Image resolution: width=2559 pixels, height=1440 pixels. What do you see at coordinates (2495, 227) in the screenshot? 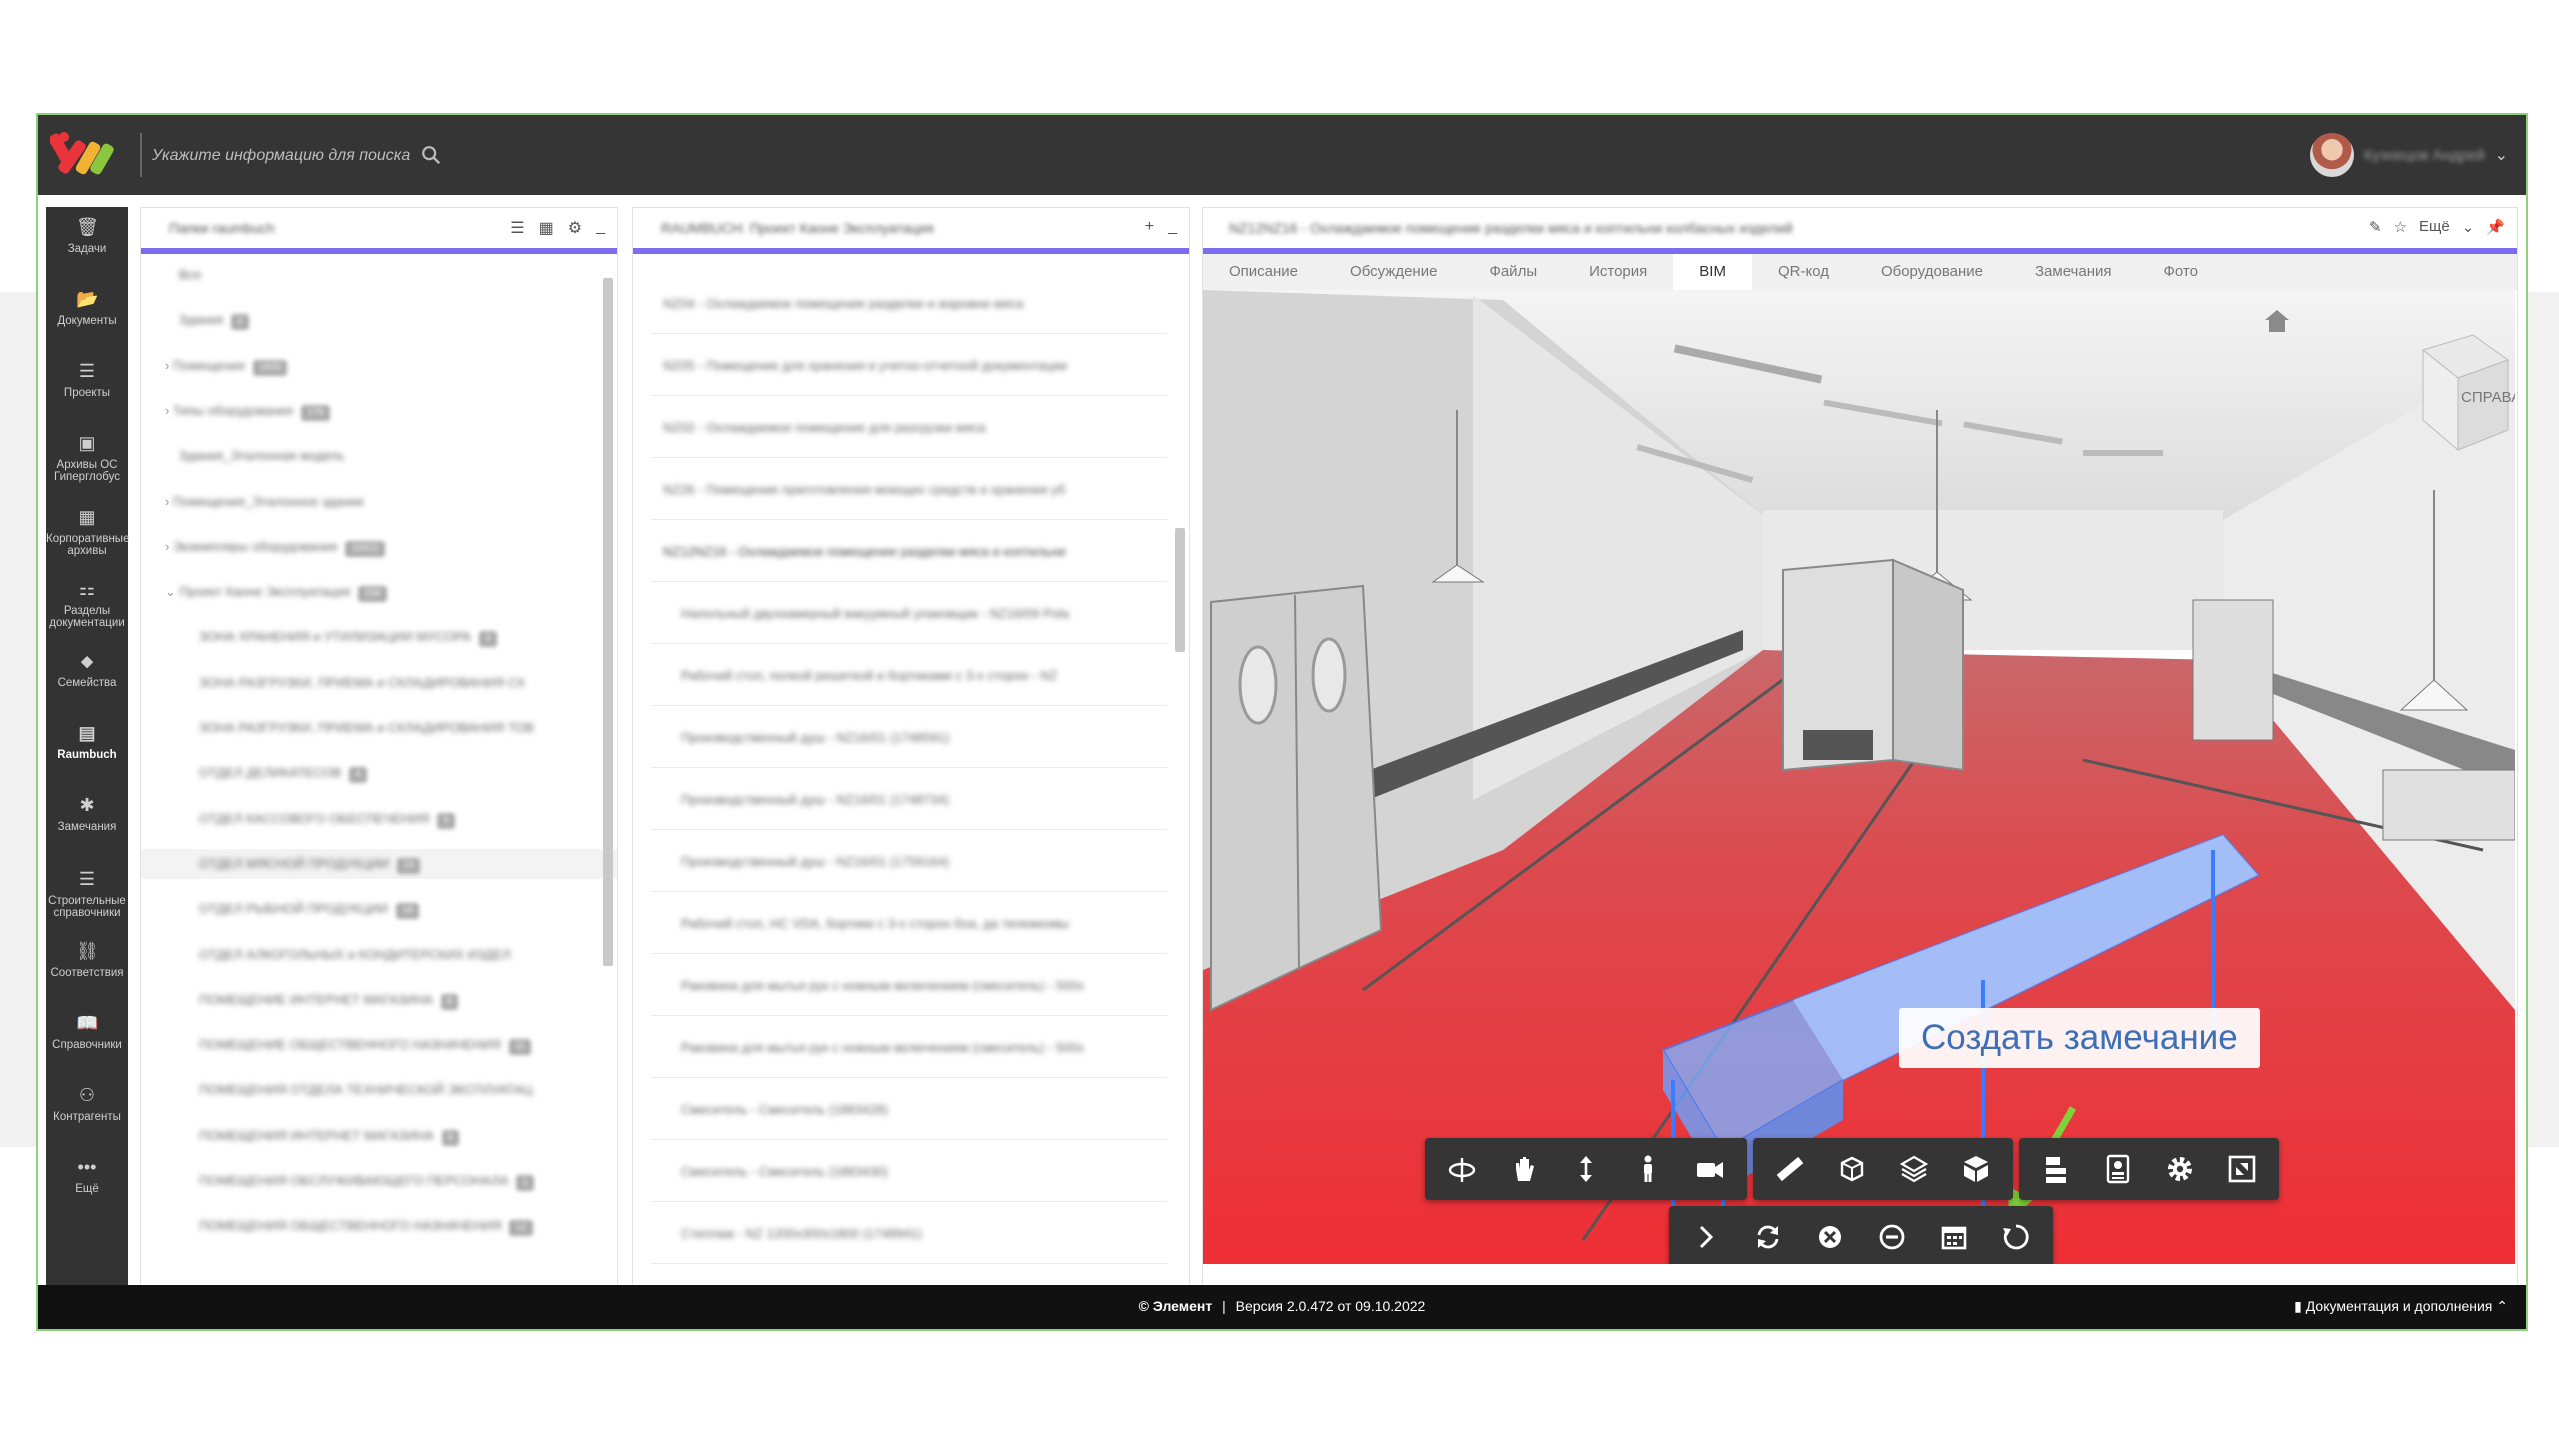
I see `pin-icon: 📌` at bounding box center [2495, 227].